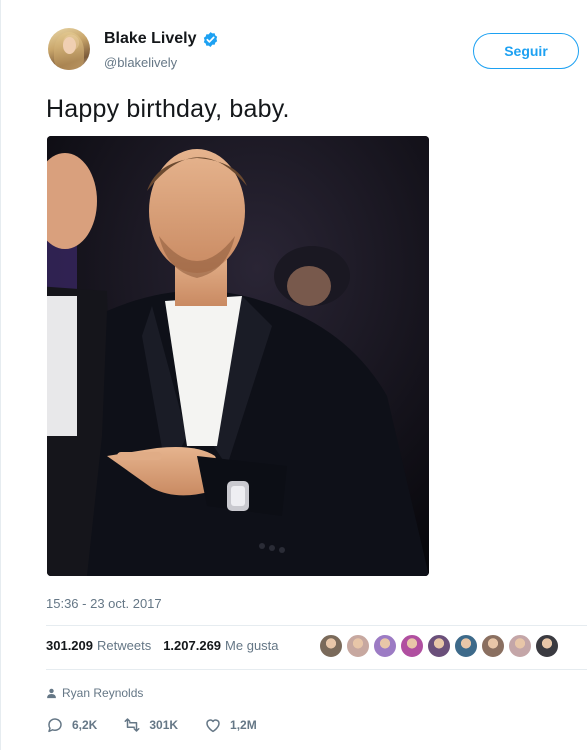  Describe the element at coordinates (124, 645) in the screenshot. I see `retweets-label: Retweets` at that location.